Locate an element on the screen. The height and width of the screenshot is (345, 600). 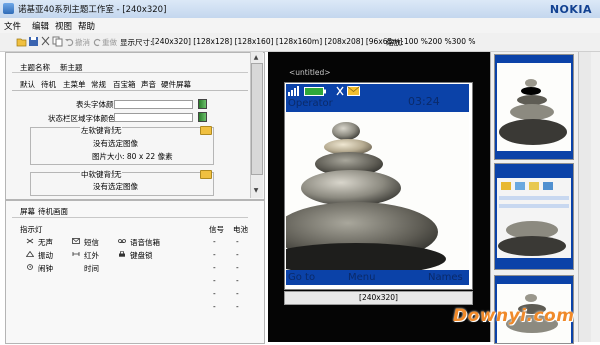
open-folder-icon is located at coordinates (21, 41).